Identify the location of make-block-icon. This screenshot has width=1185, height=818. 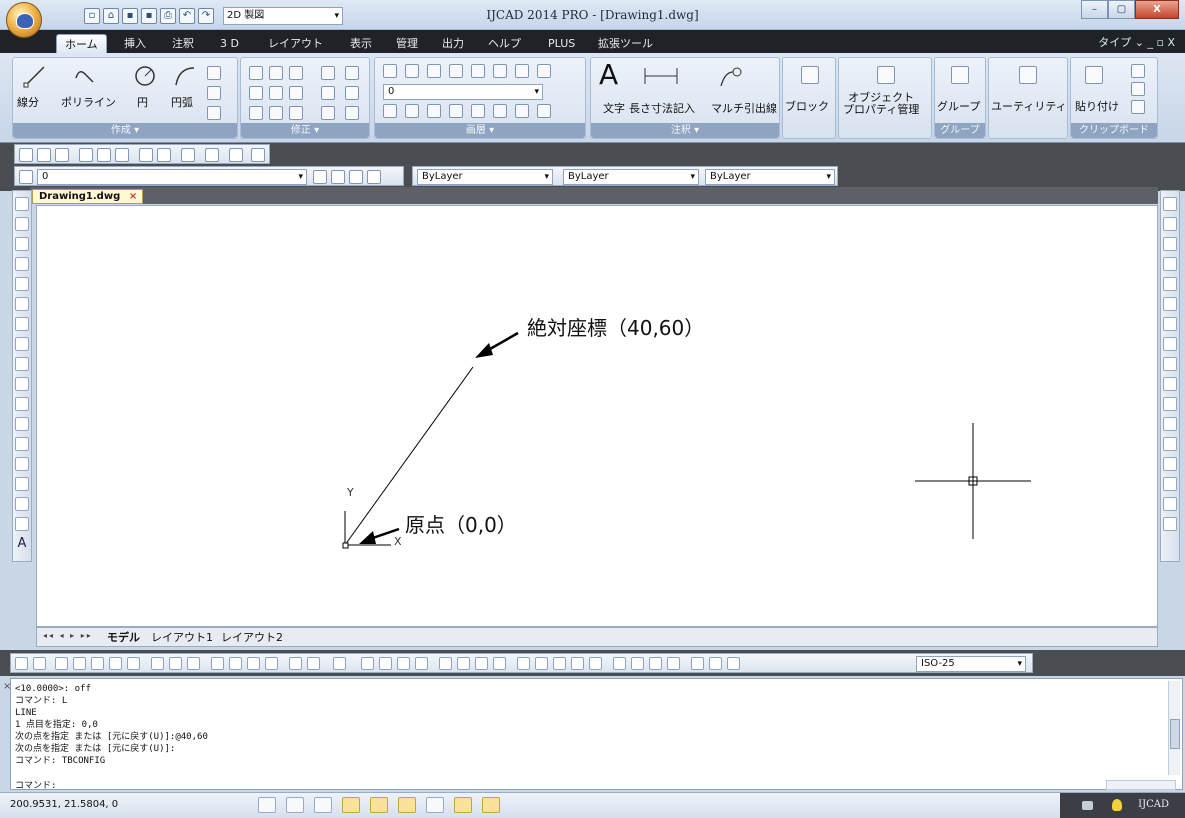
(22, 444).